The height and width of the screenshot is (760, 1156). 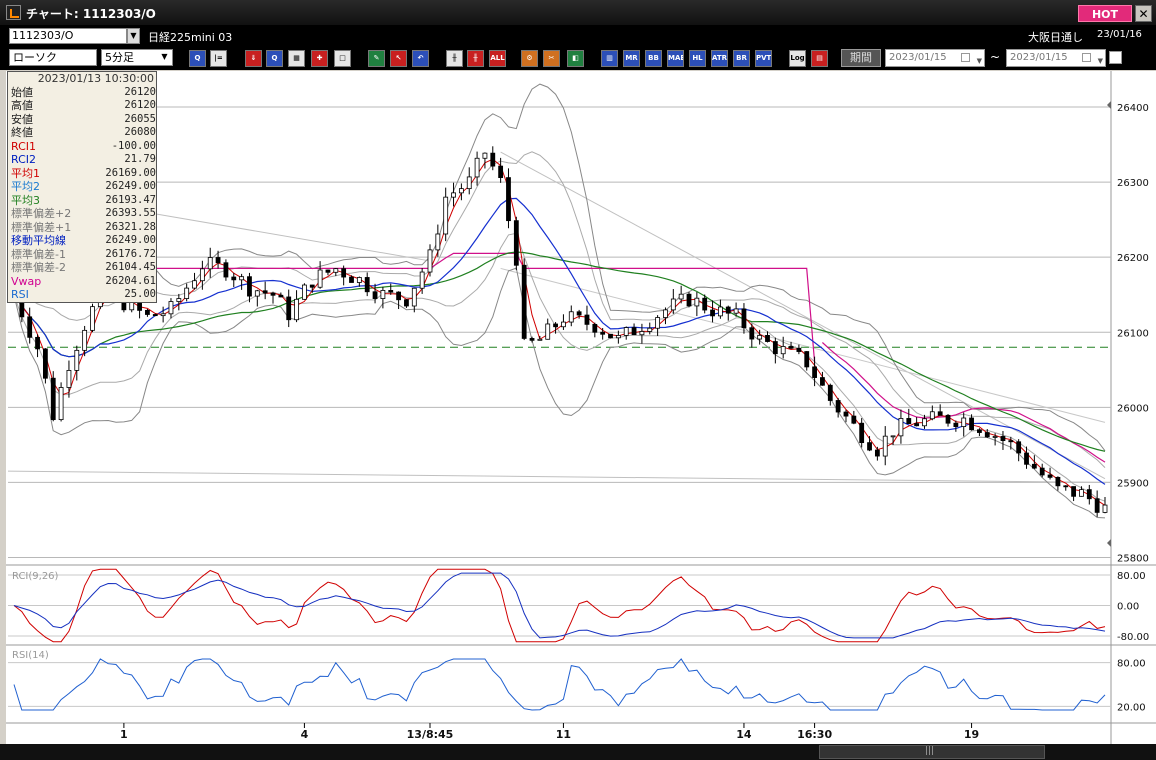 I want to click on info-value: 21.79, so click(x=140, y=159).